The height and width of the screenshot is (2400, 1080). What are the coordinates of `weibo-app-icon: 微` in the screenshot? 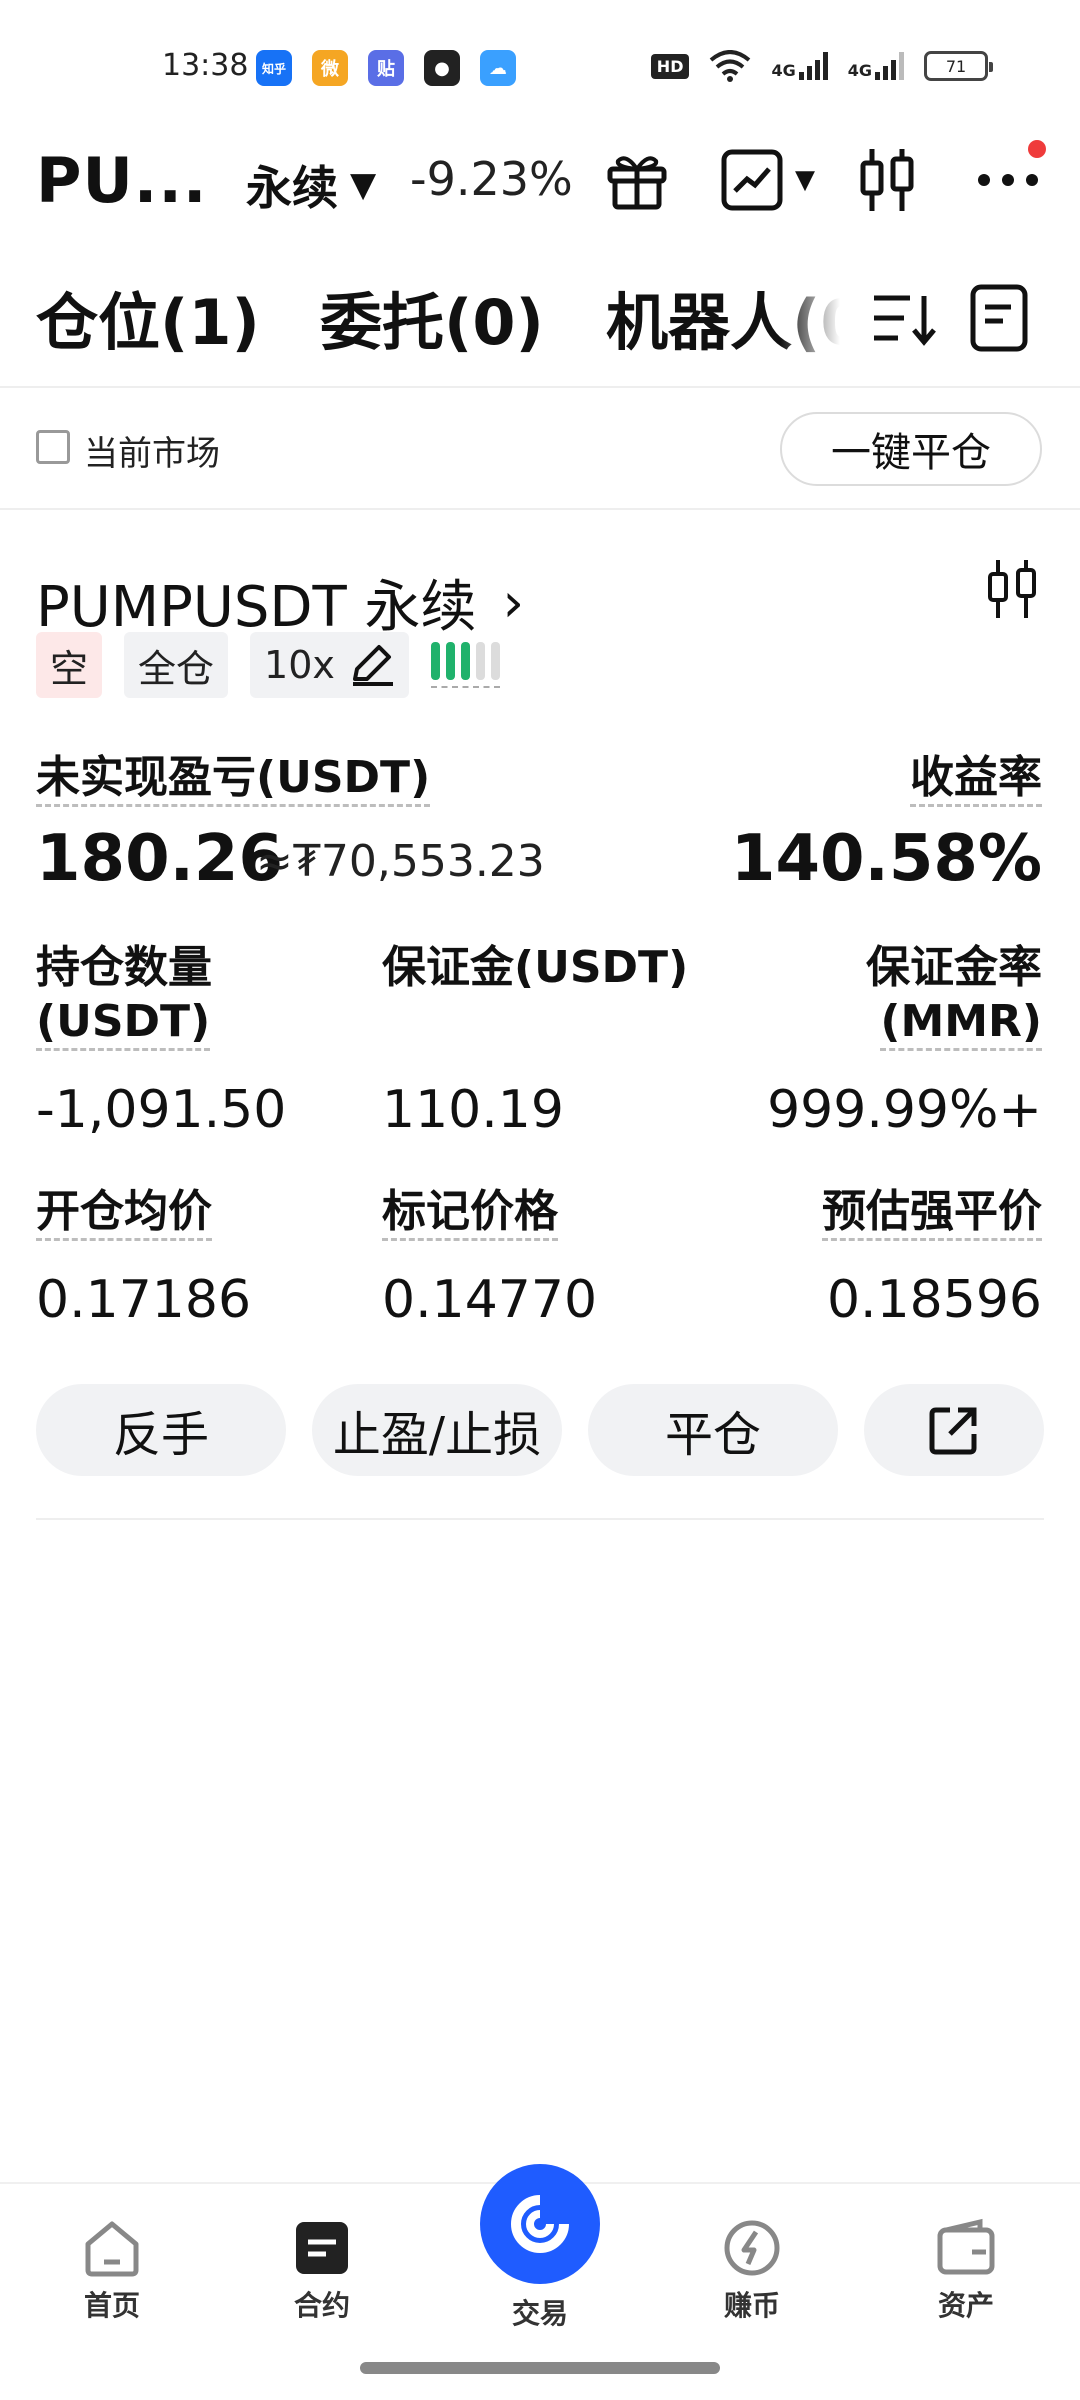 It's located at (330, 68).